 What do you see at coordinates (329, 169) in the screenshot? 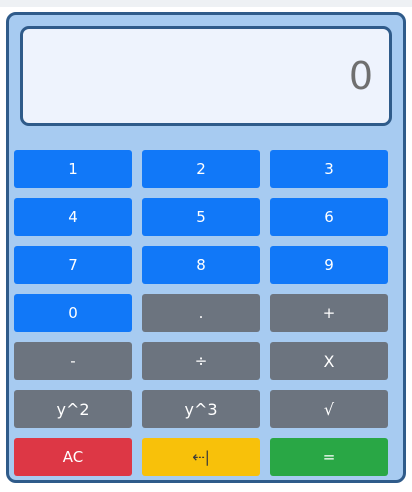
I see `digit-3-button: 3` at bounding box center [329, 169].